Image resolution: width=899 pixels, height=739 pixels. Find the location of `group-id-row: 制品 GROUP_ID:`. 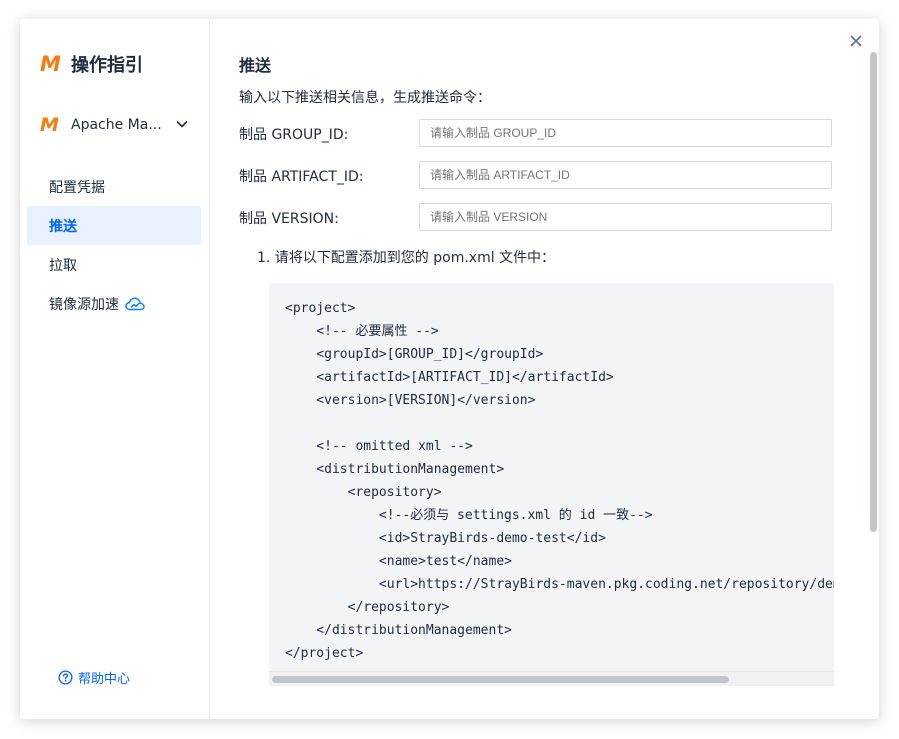

group-id-row: 制品 GROUP_ID: is located at coordinates (536, 134).